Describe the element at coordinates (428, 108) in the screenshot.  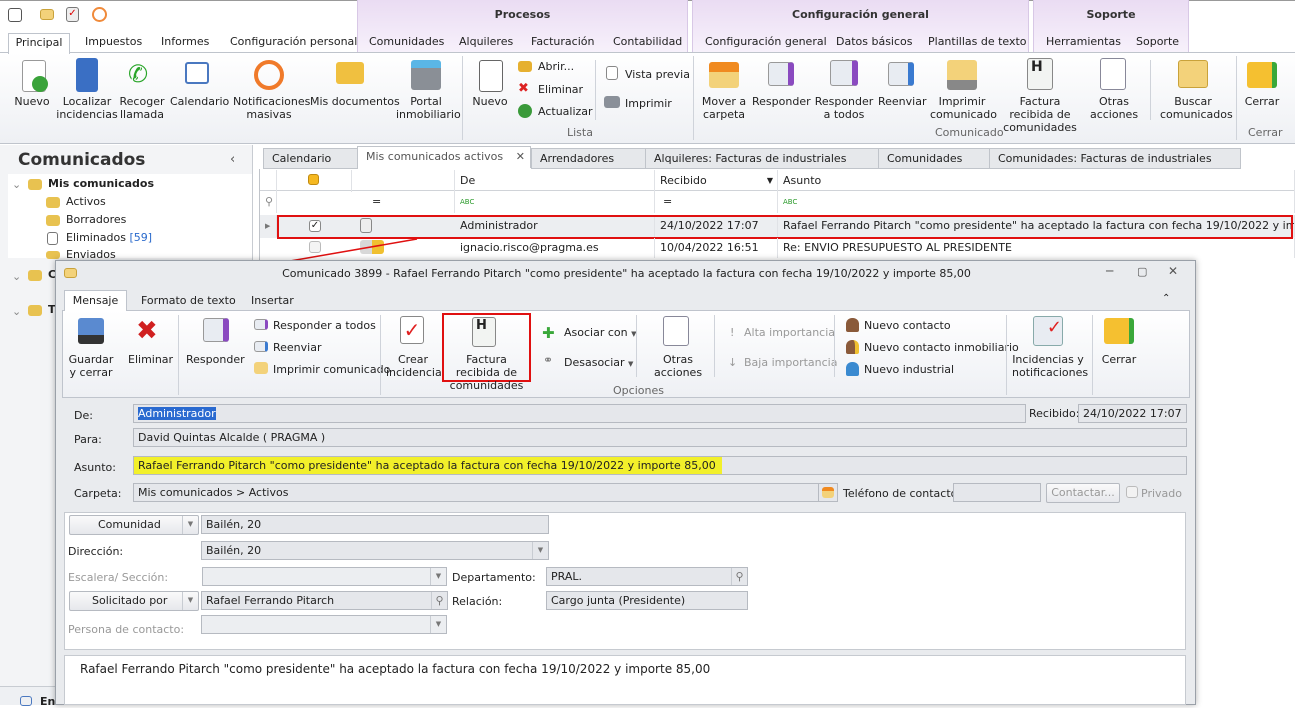
I see `portal-inmobiliario-button: Portal inmobiliario` at that location.